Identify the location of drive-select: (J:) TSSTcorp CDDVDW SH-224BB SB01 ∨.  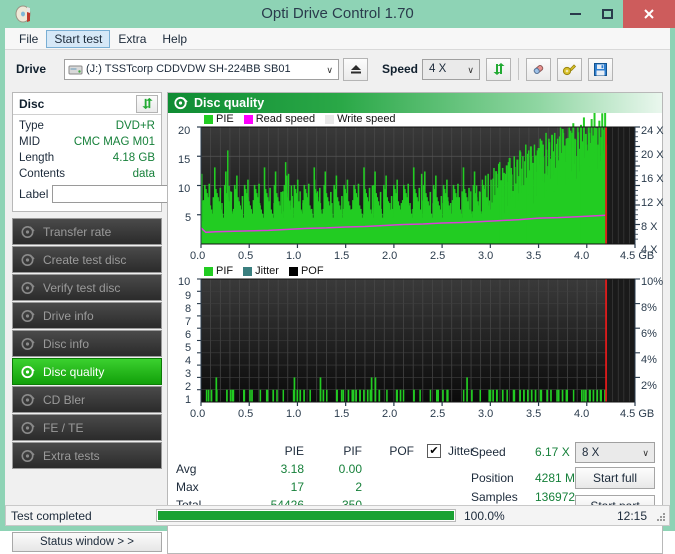
(201, 69).